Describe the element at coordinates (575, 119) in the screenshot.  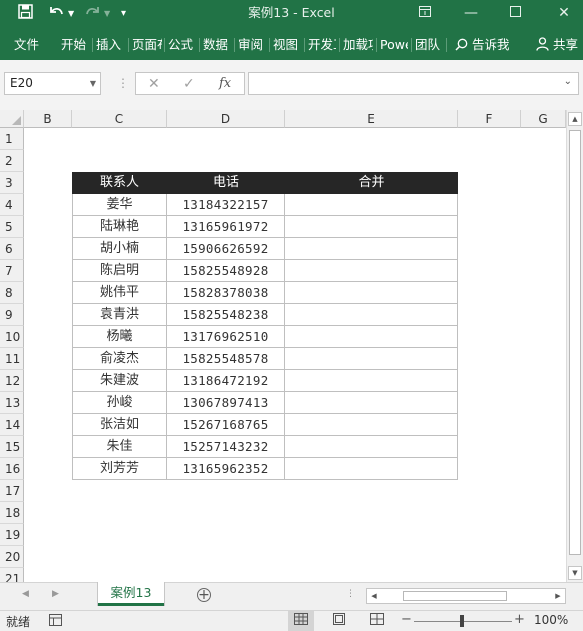
I see `scroll-up-icon: ▲` at that location.